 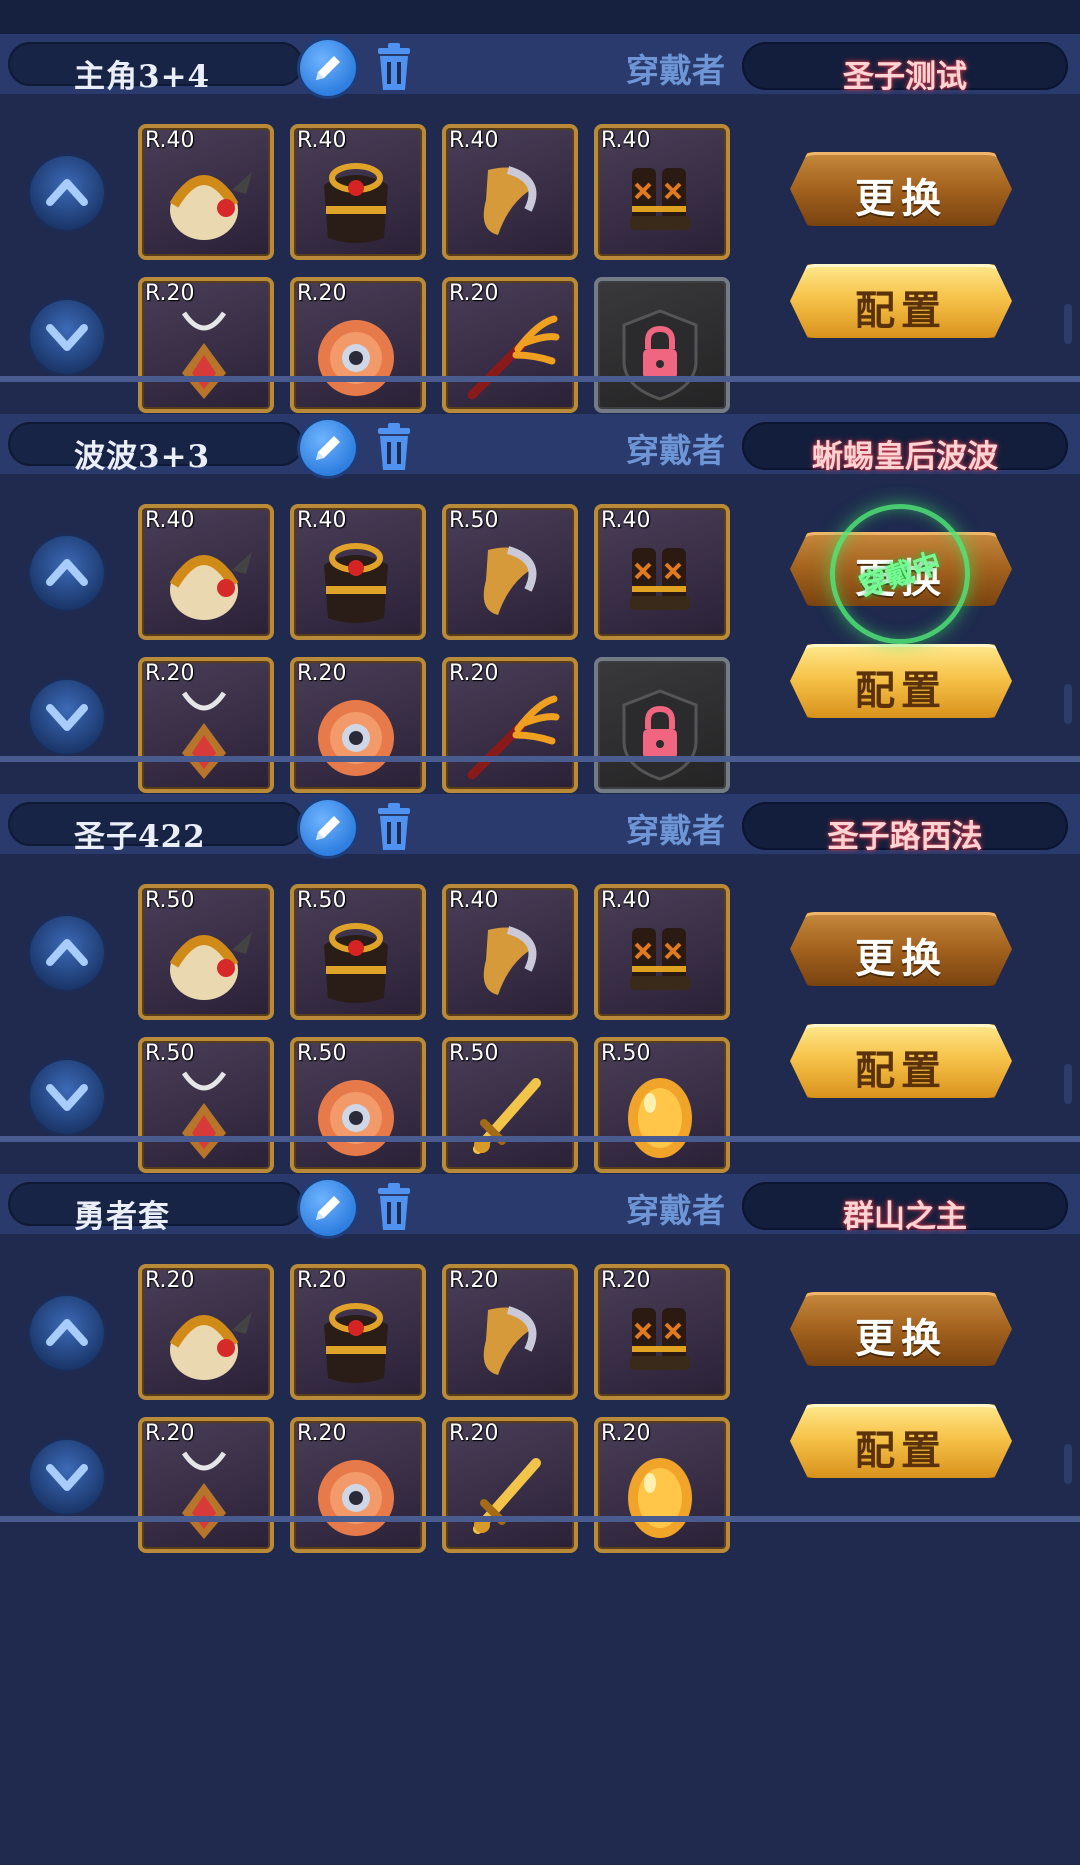 I want to click on wearer-name: 蜥蜴皇后波波, so click(x=905, y=457).